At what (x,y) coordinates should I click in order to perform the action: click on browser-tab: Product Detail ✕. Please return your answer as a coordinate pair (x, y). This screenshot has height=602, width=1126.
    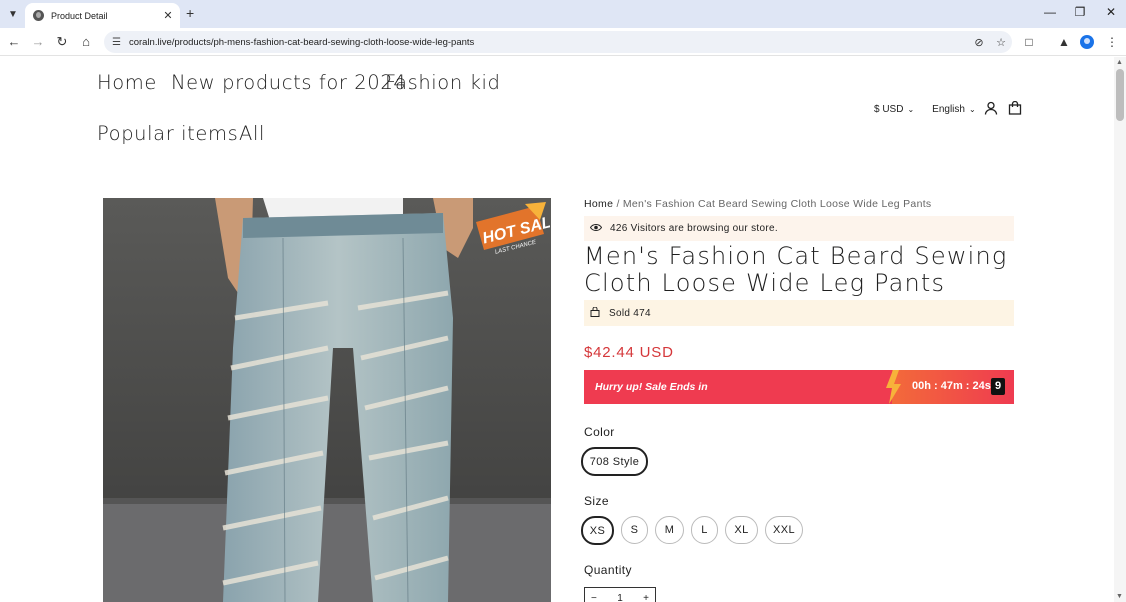
    Looking at the image, I should click on (102, 15).